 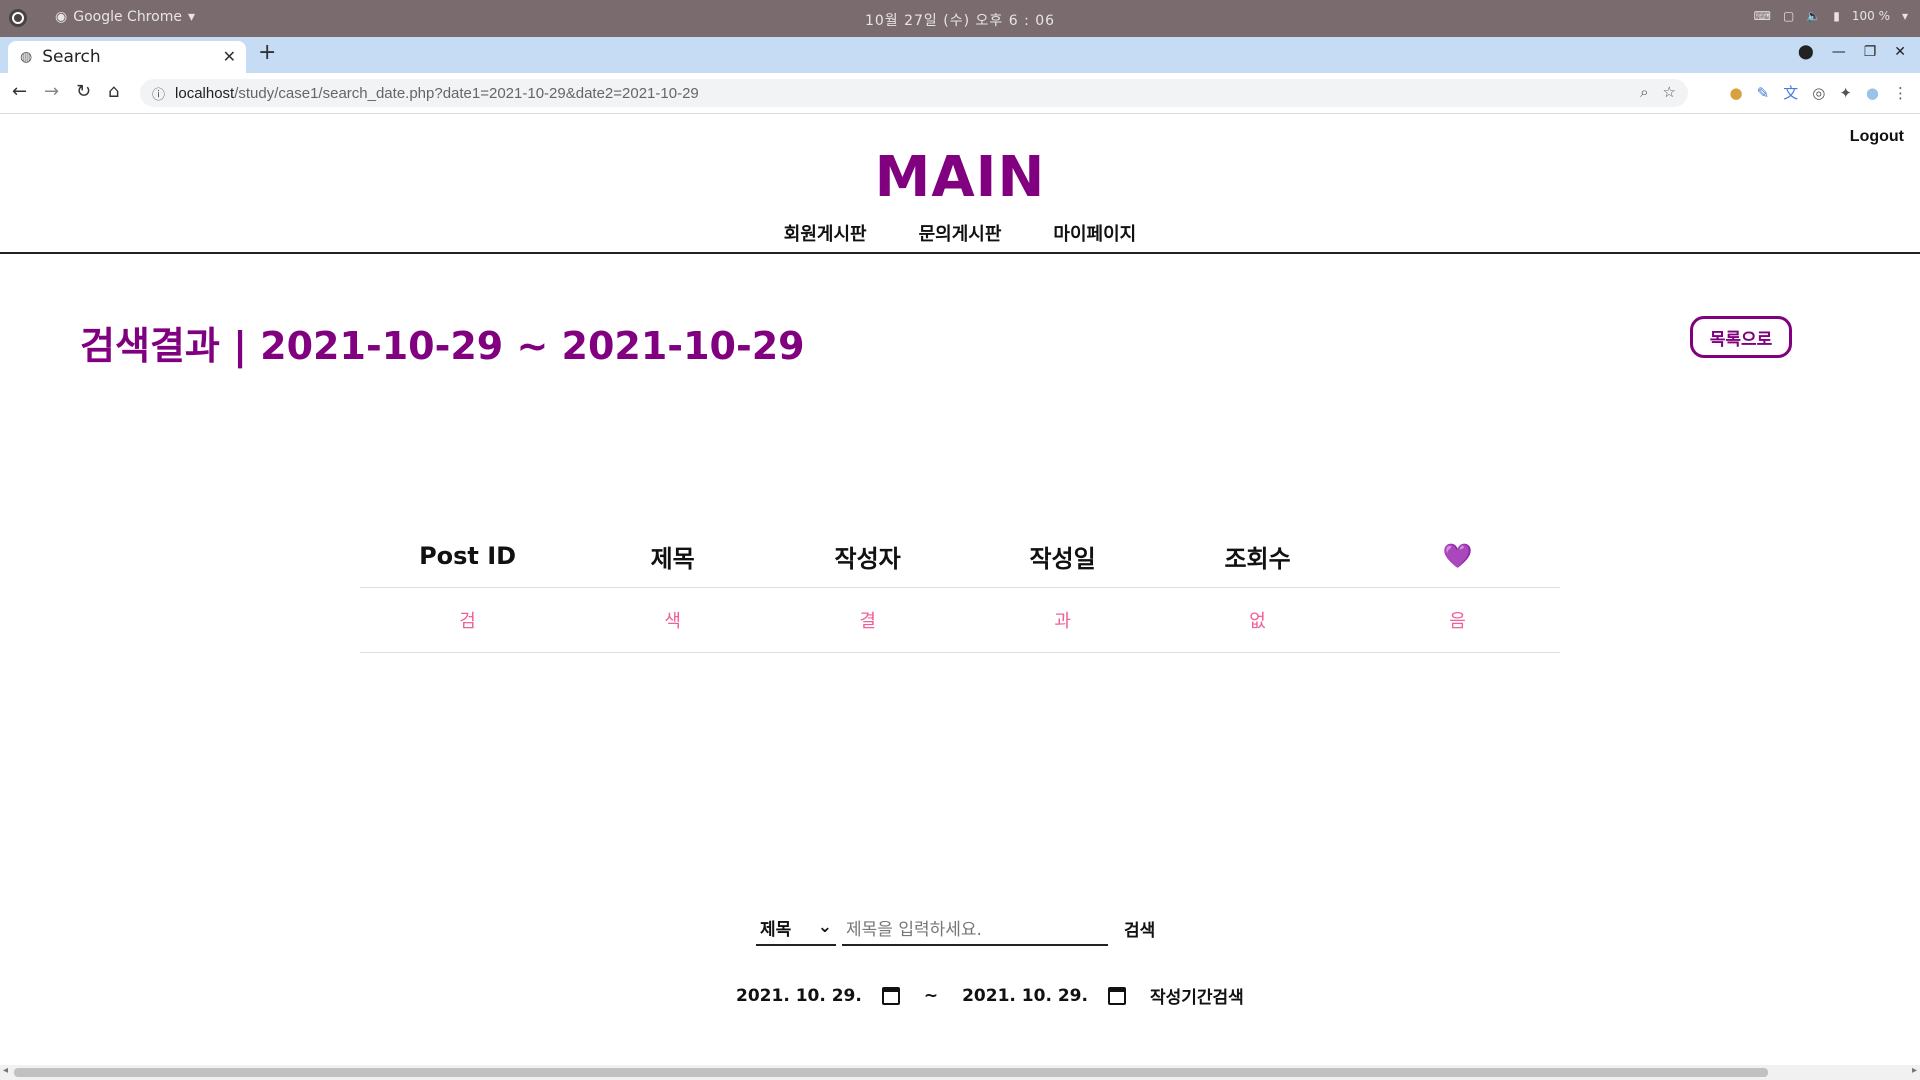 I want to click on keyboard-icon: ⌨, so click(x=1762, y=16).